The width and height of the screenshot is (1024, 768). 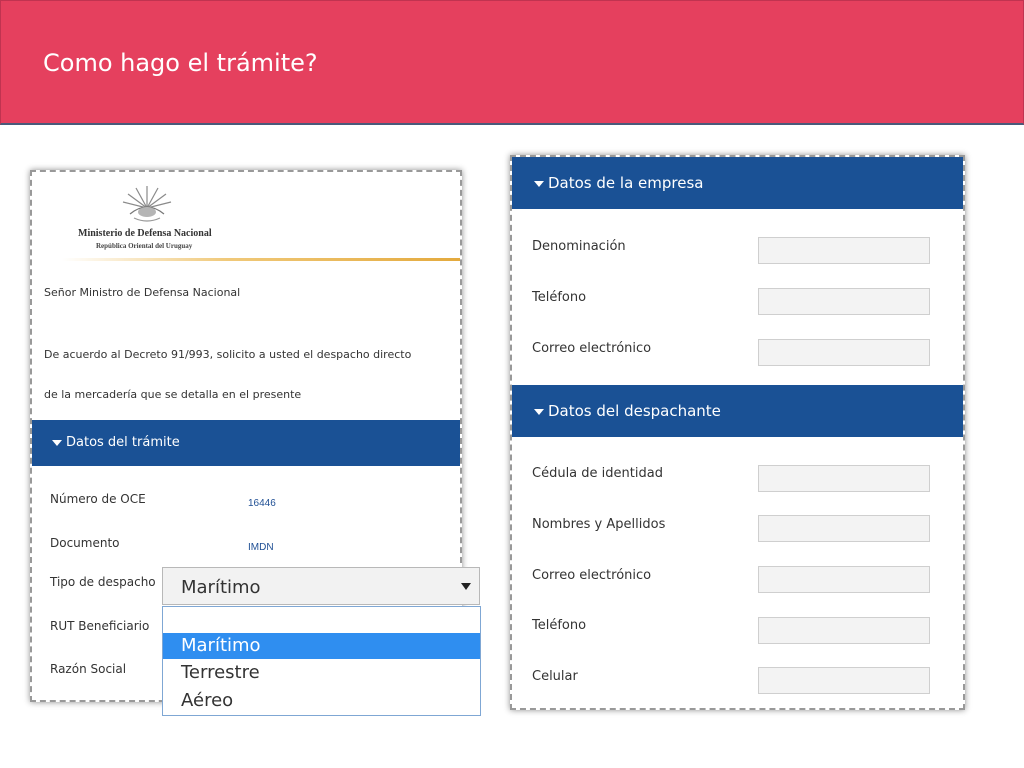 What do you see at coordinates (142, 292) in the screenshot?
I see `greeting-text: Señor Ministro de Defensa Nacional` at bounding box center [142, 292].